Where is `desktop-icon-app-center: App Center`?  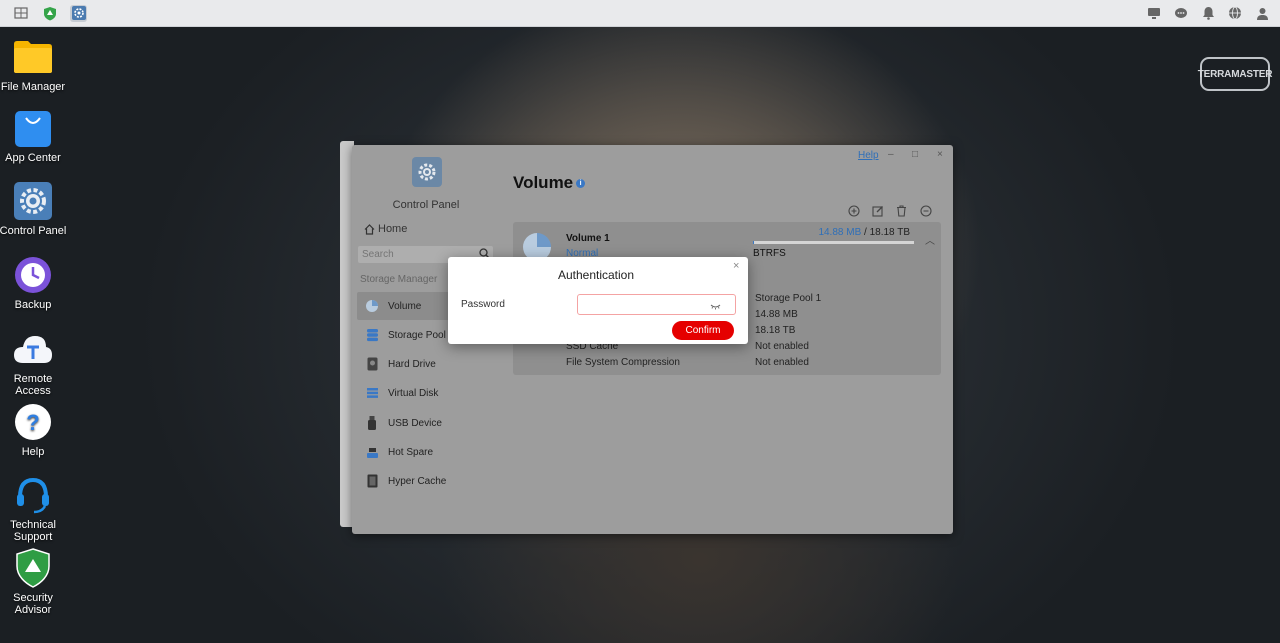
desktop-icon-app-center: App Center is located at coordinates (34, 136).